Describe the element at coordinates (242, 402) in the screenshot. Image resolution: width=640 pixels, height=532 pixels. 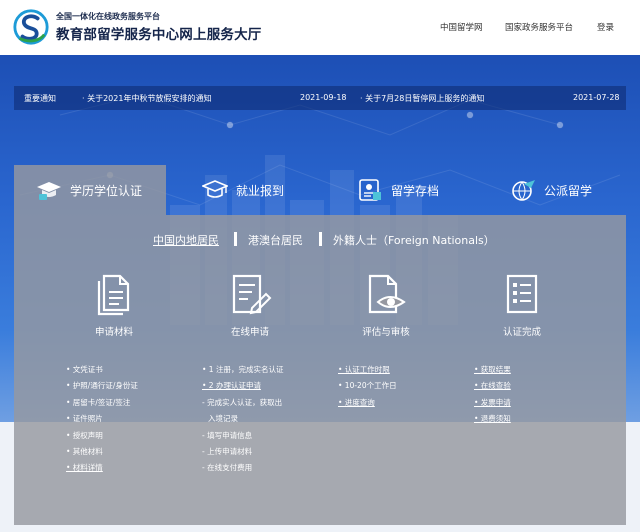
I see `list-item: - 完成实人认证，获取出` at that location.